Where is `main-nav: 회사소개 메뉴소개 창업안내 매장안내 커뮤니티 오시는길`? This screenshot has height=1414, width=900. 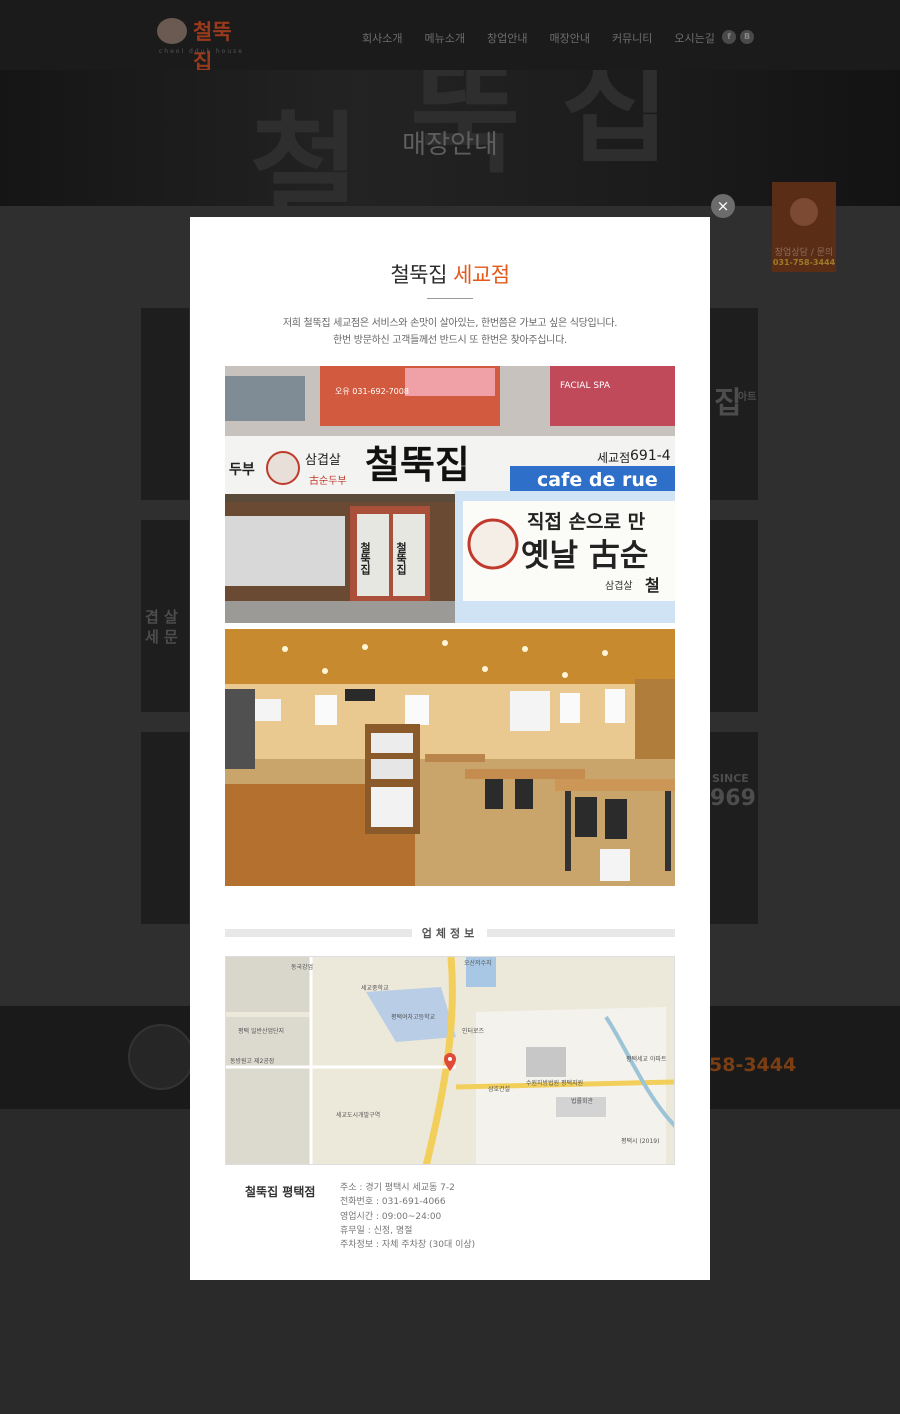
main-nav: 회사소개 메뉴소개 창업안내 매장안내 커뮤니티 오시는길 is located at coordinates (549, 38).